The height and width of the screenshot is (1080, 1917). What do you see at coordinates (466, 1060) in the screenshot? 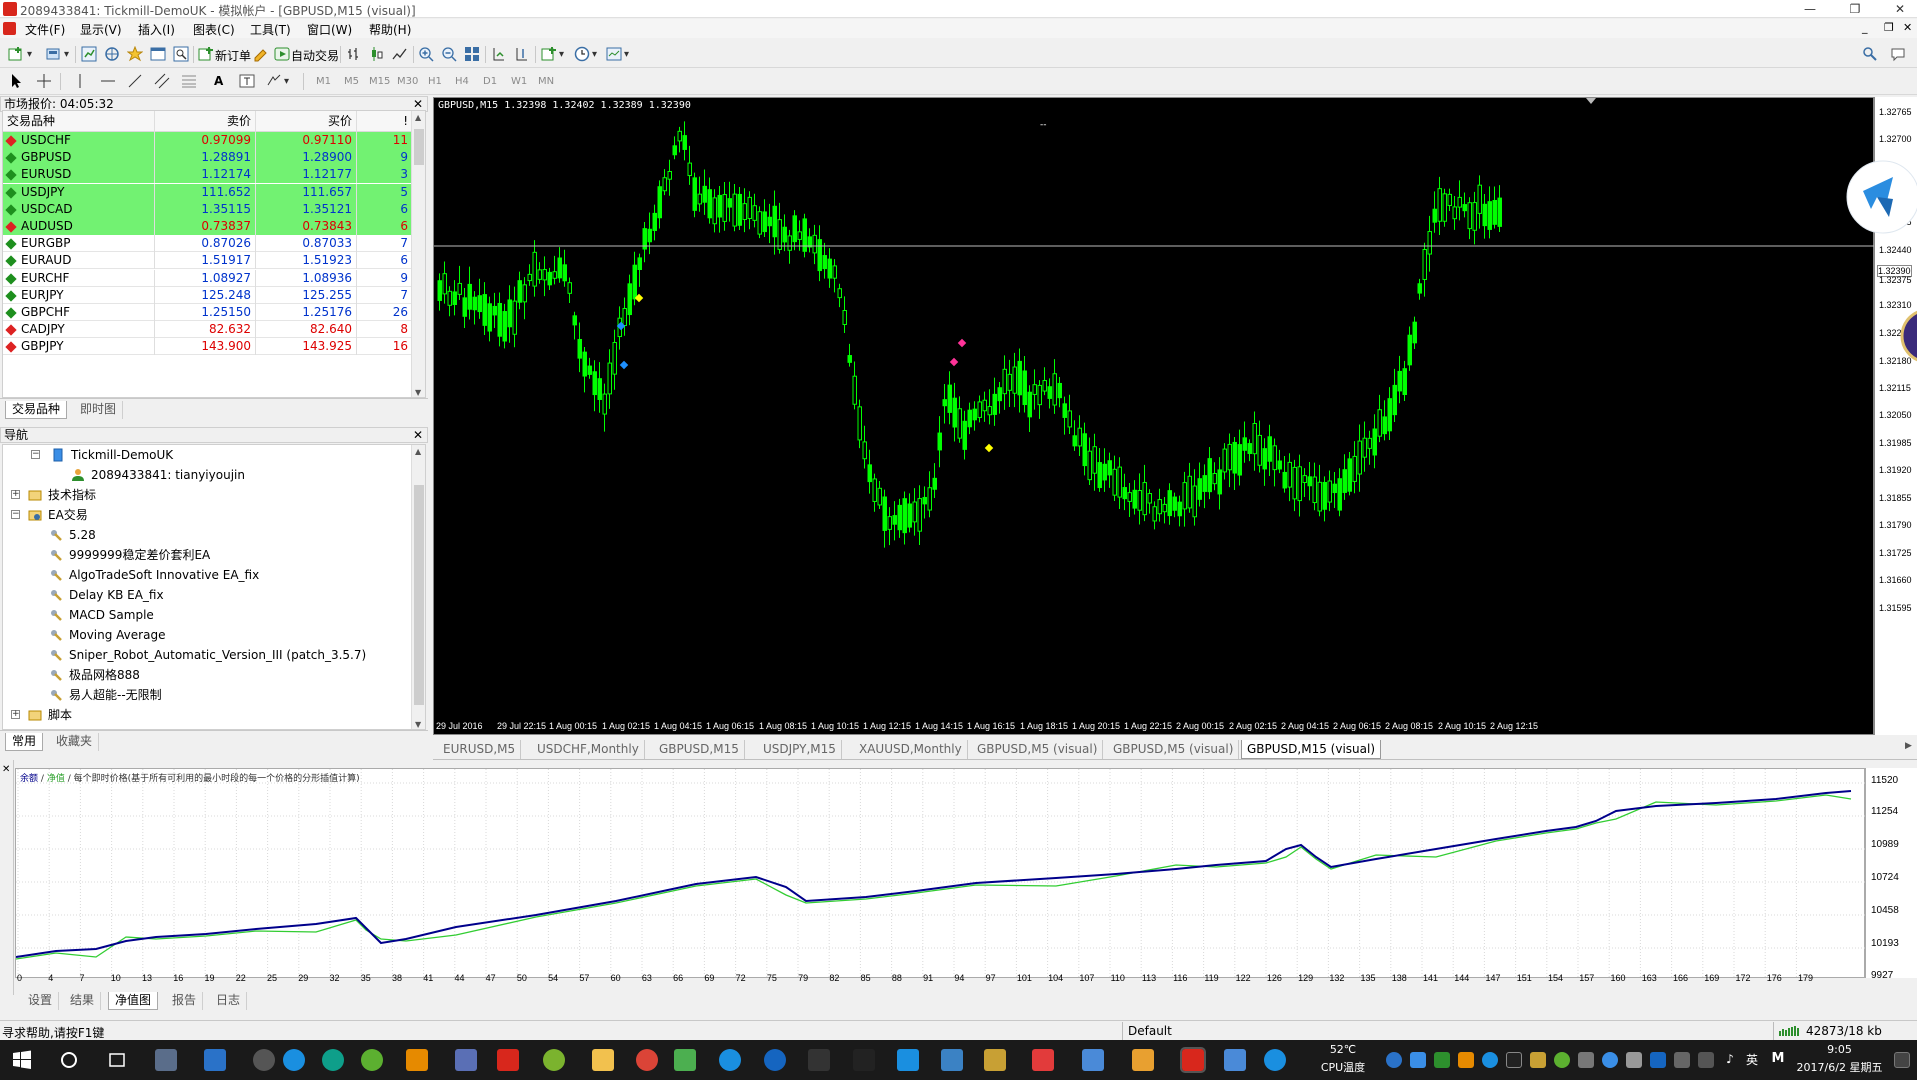
I see `app-db-icon` at bounding box center [466, 1060].